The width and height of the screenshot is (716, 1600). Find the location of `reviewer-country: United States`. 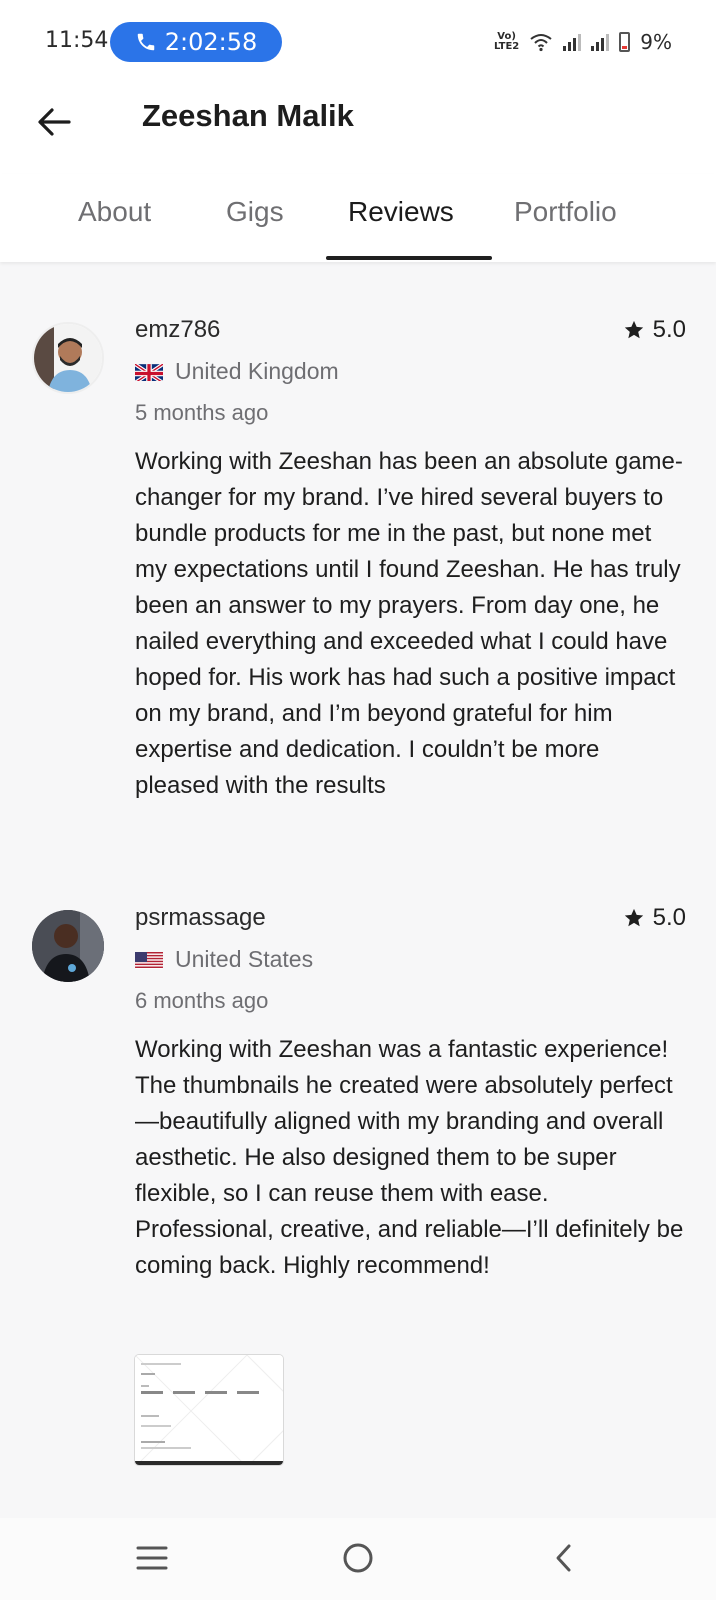

reviewer-country: United States is located at coordinates (224, 959).